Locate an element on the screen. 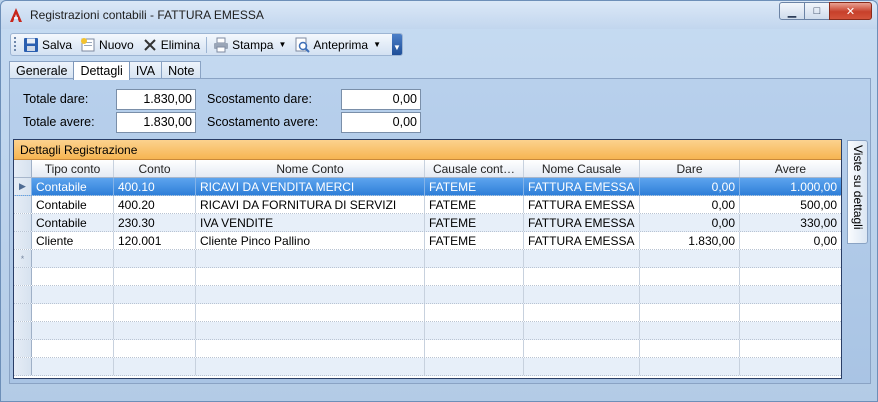 Image resolution: width=878 pixels, height=402 pixels. print-dropdown-icon: ▼ is located at coordinates (282, 44).